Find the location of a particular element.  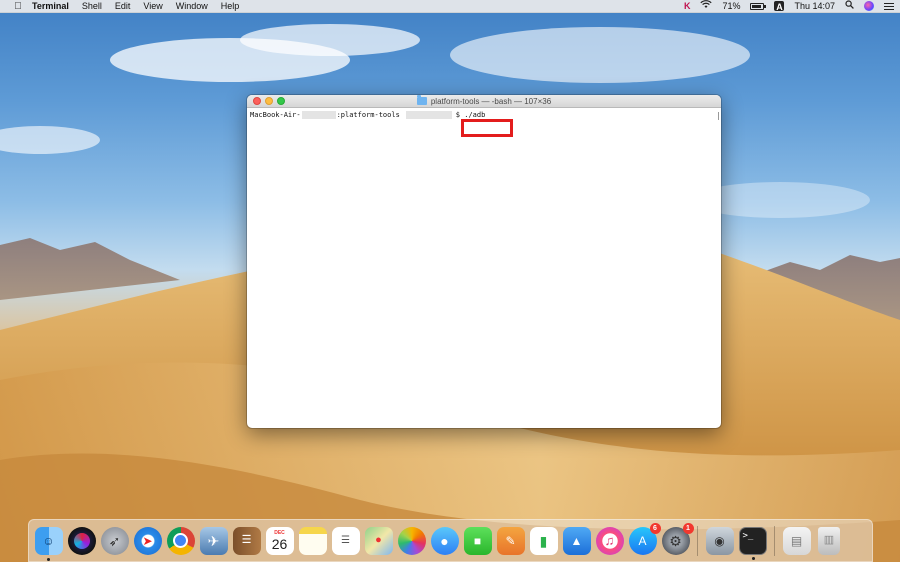

speech-bubble-icon: ● is located at coordinates (444, 540).